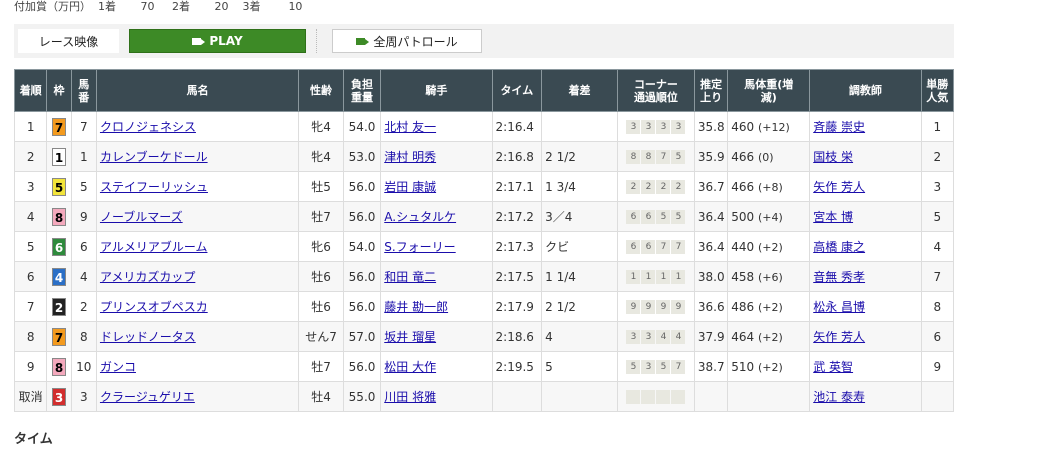 The width and height of the screenshot is (1052, 451). I want to click on waku-badge: 5, so click(59, 186).